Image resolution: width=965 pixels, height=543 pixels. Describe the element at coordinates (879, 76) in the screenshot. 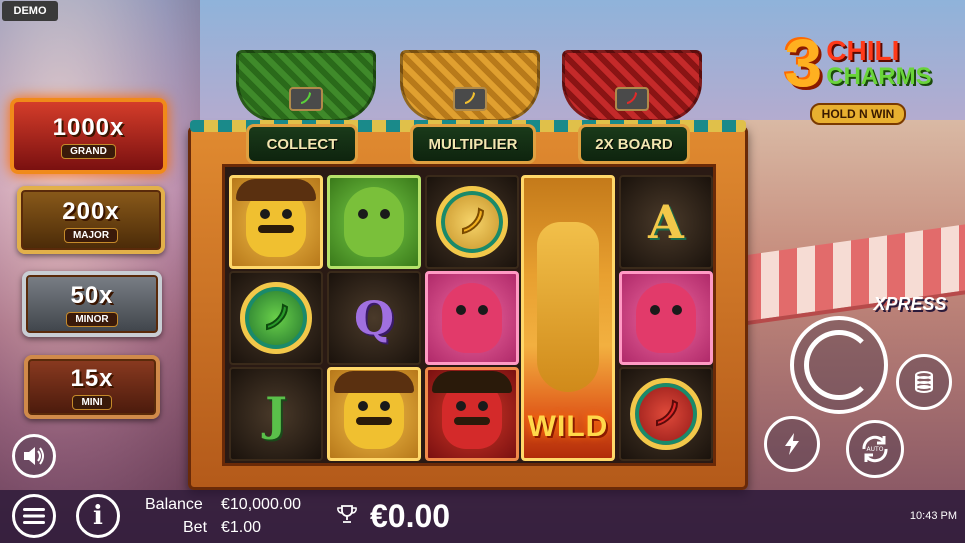

I see `logo-word-charms: CHARMS` at that location.